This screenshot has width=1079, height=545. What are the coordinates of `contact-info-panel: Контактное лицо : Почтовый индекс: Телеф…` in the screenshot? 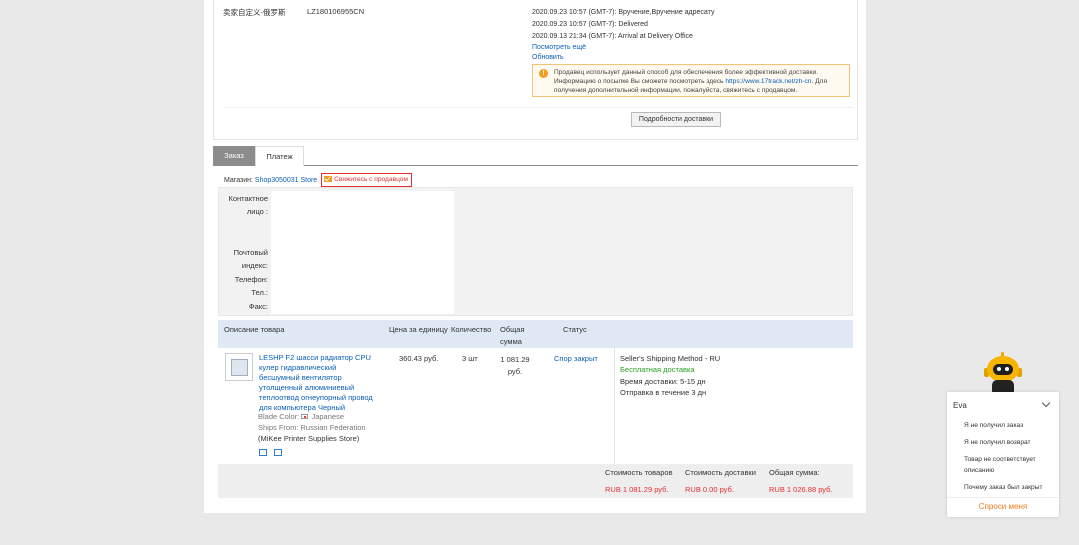 It's located at (535, 251).